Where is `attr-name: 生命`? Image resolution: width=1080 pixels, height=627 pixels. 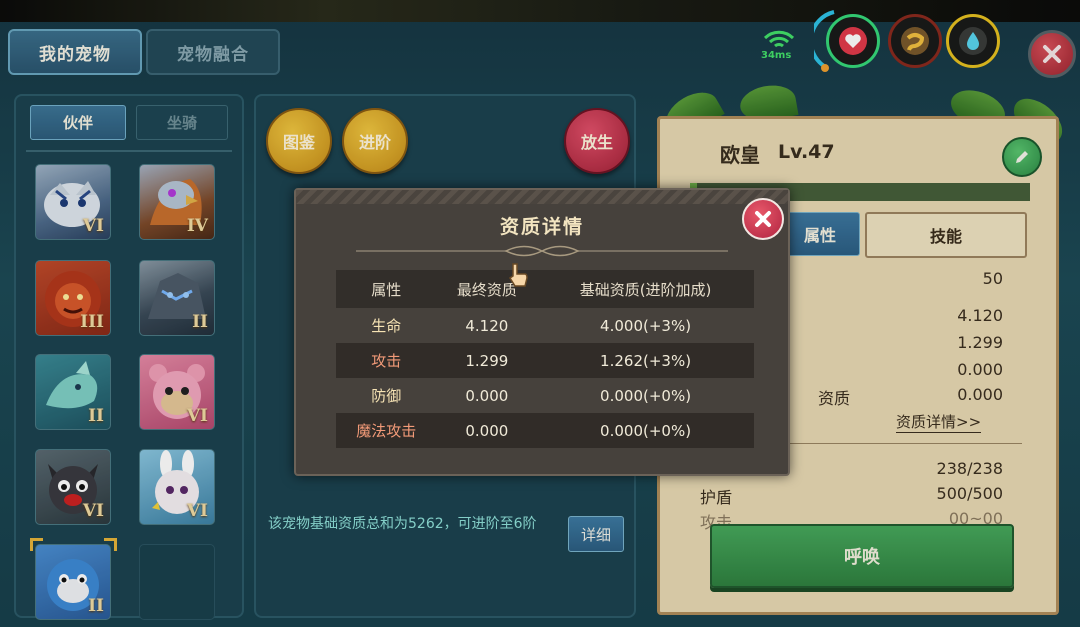
attr-name: 生命 is located at coordinates (386, 326).